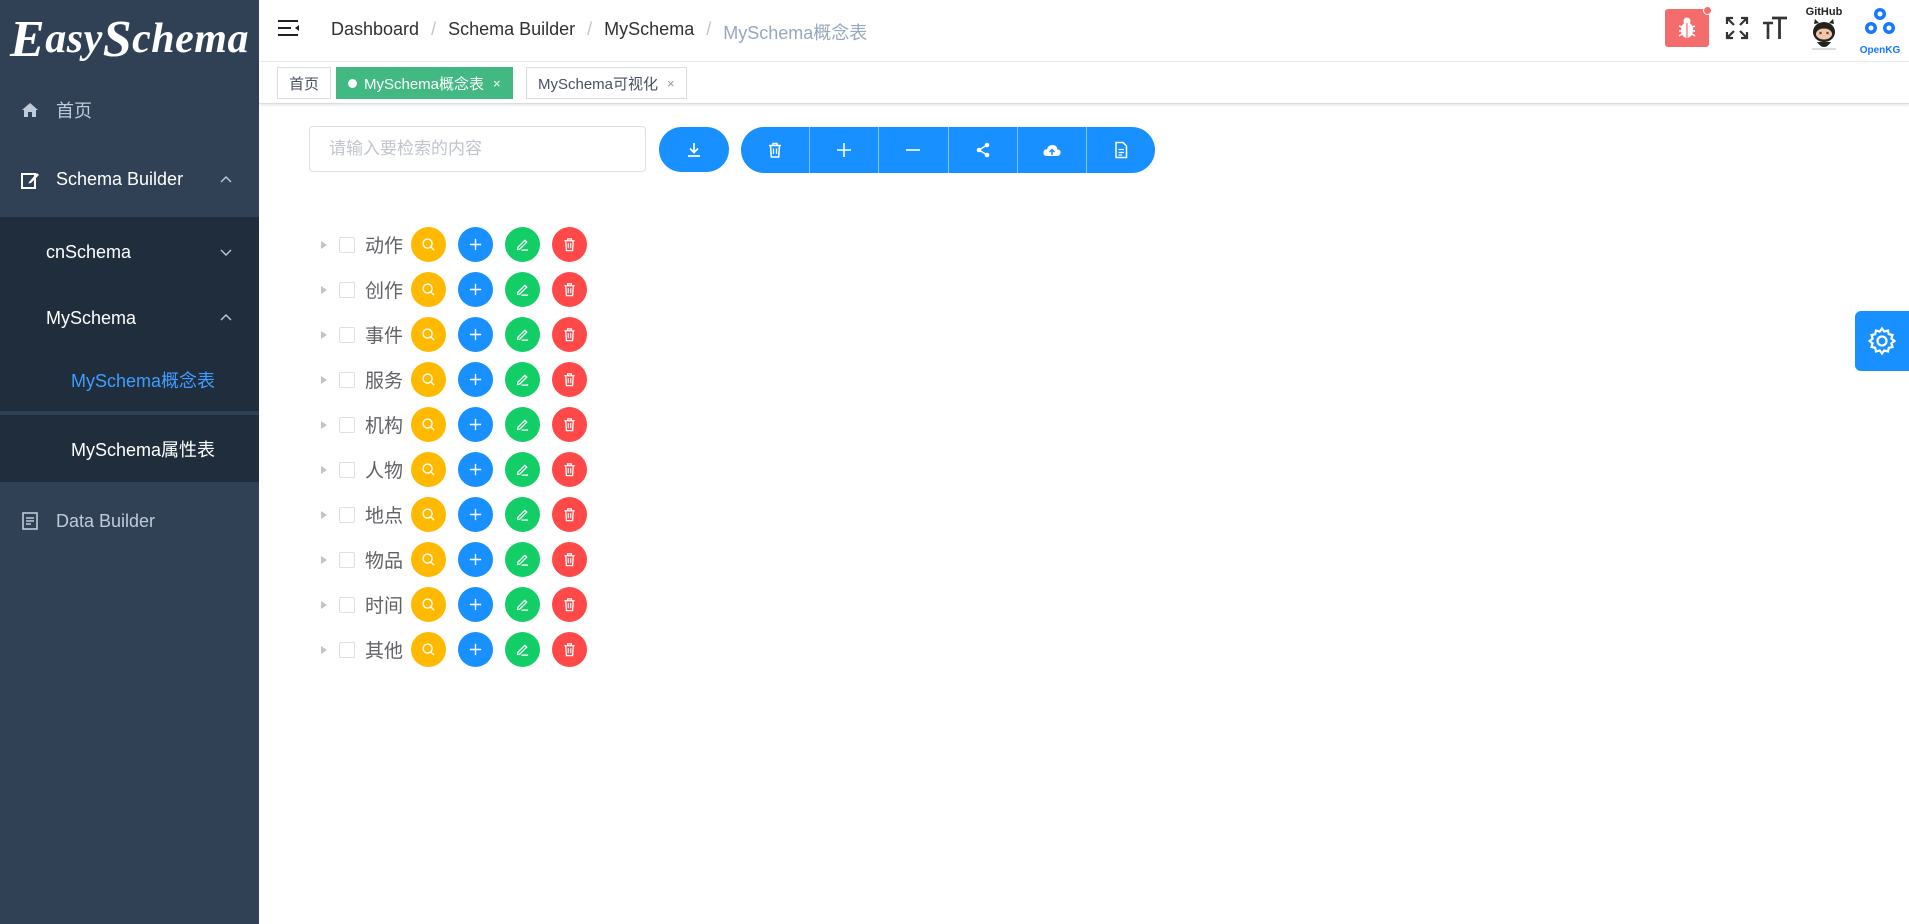 The height and width of the screenshot is (924, 1909). What do you see at coordinates (649, 32) in the screenshot?
I see `breadcrumb-item: MySchema` at bounding box center [649, 32].